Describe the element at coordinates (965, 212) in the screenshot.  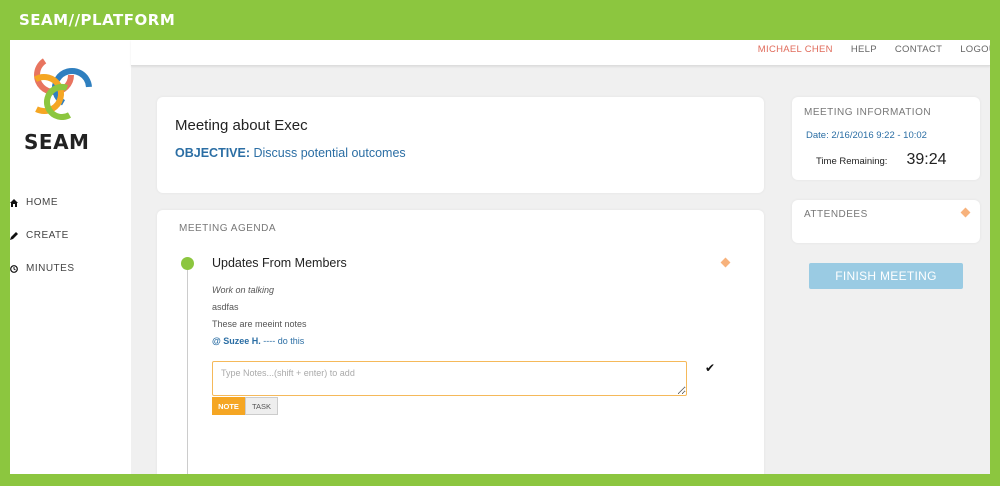
I see `add-attendee-diamond-icon` at that location.